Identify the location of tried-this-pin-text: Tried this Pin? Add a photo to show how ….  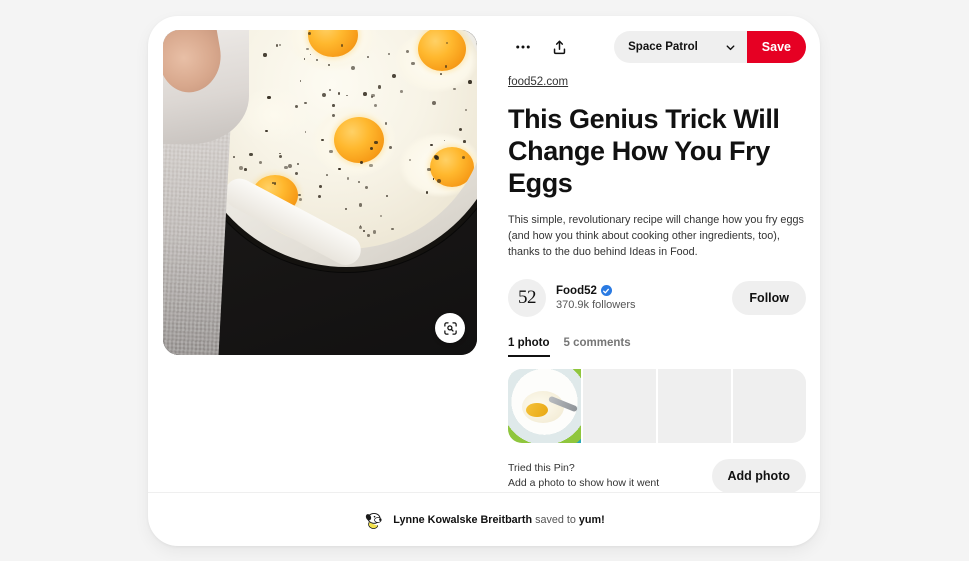
(583, 476).